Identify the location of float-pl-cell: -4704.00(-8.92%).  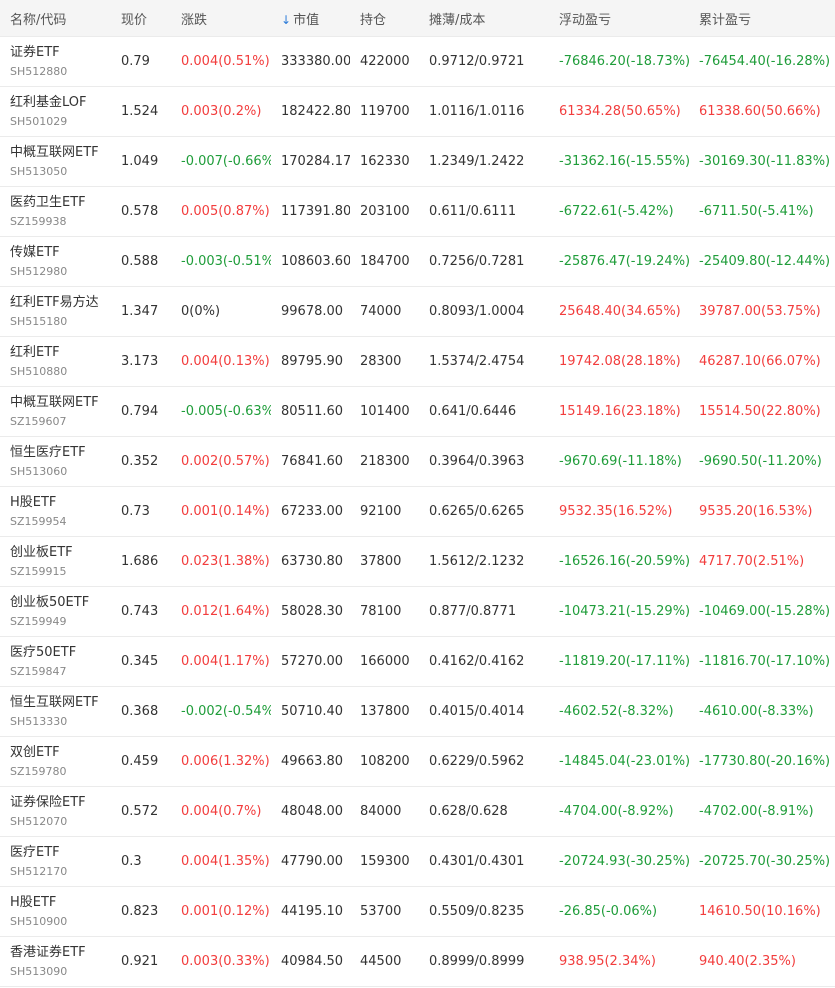
(616, 811).